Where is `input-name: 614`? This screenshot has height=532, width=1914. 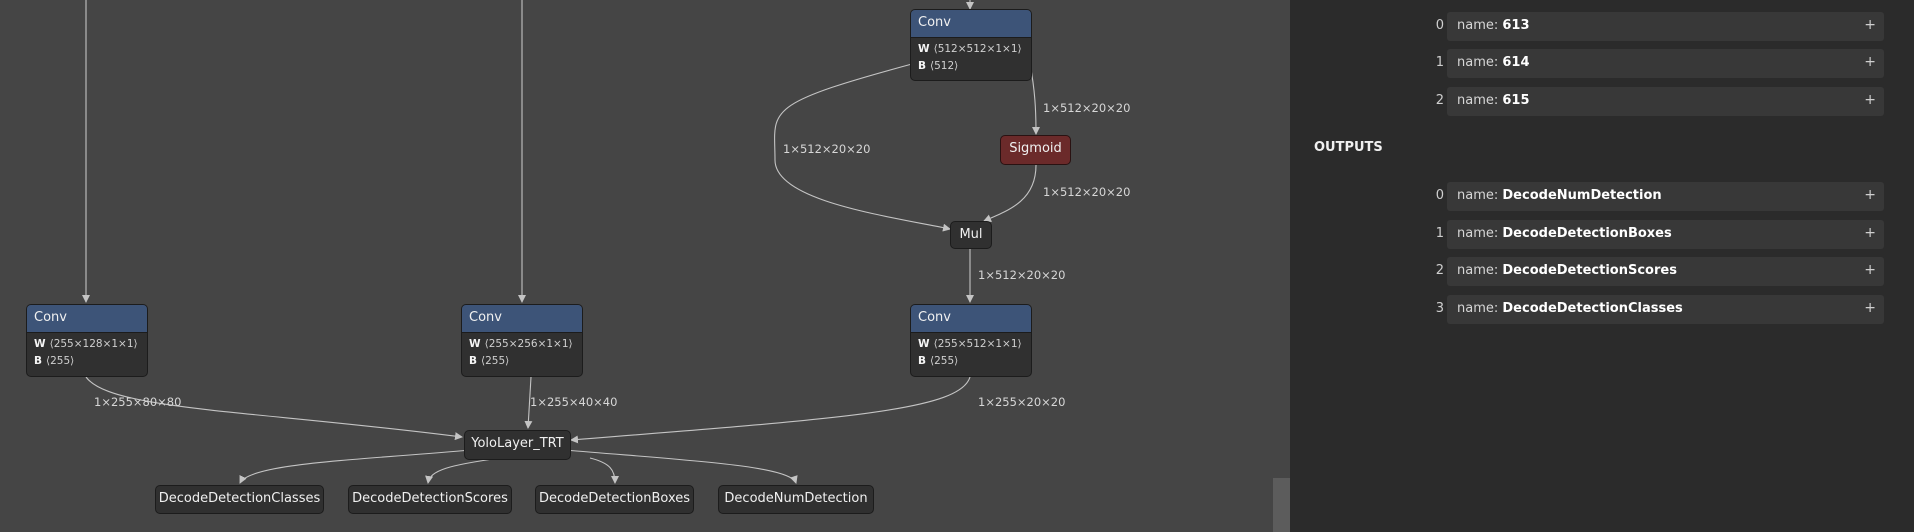
input-name: 614 is located at coordinates (1516, 62).